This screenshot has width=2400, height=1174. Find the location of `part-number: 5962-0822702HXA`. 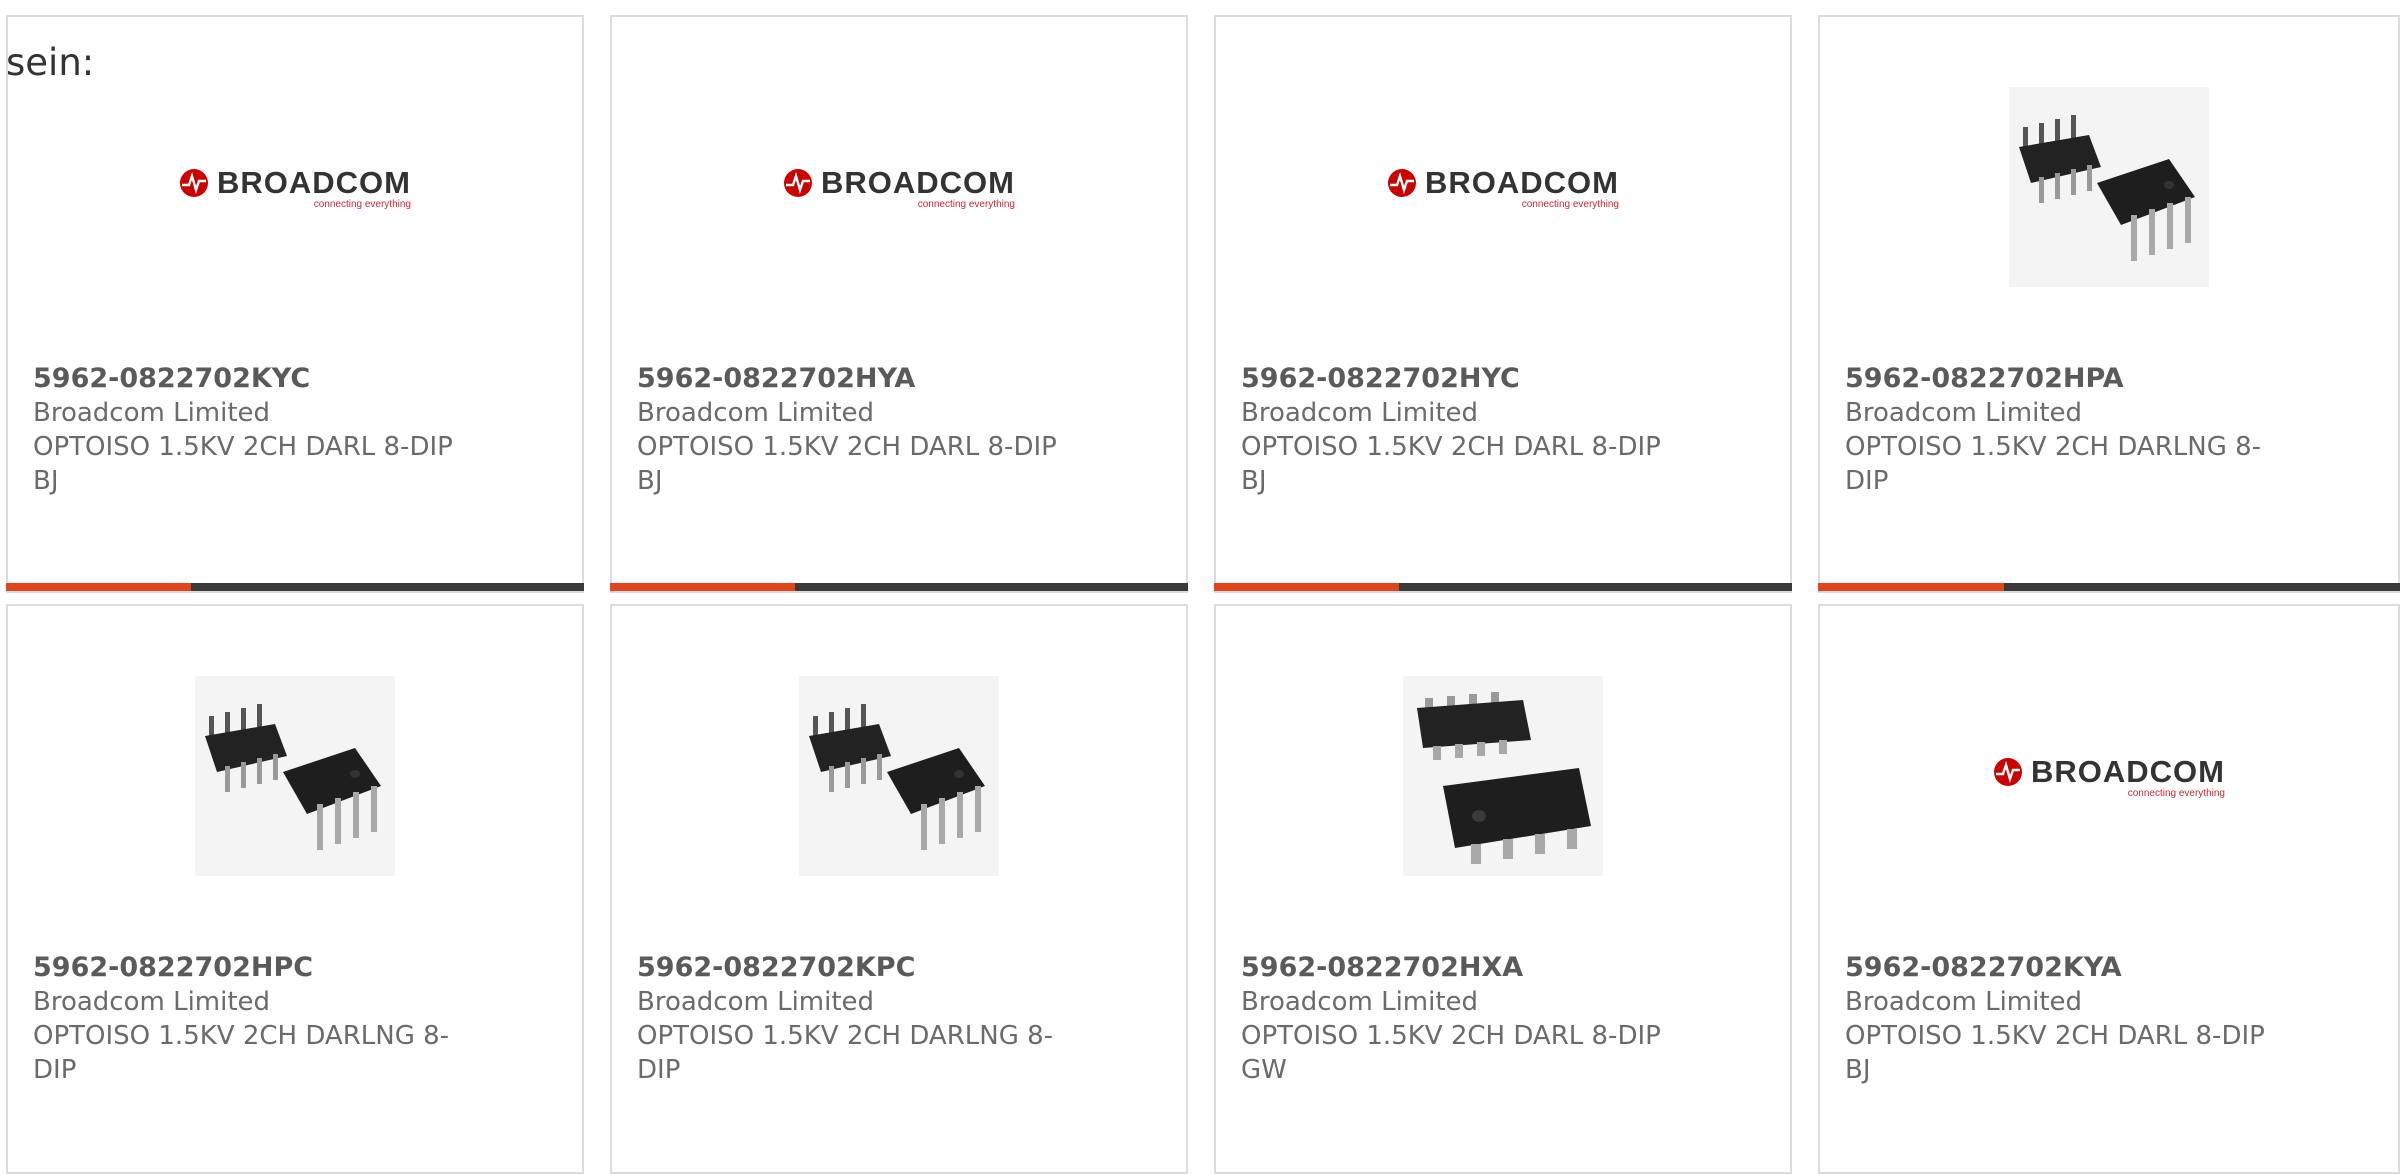

part-number: 5962-0822702HXA is located at coordinates (1461, 968).